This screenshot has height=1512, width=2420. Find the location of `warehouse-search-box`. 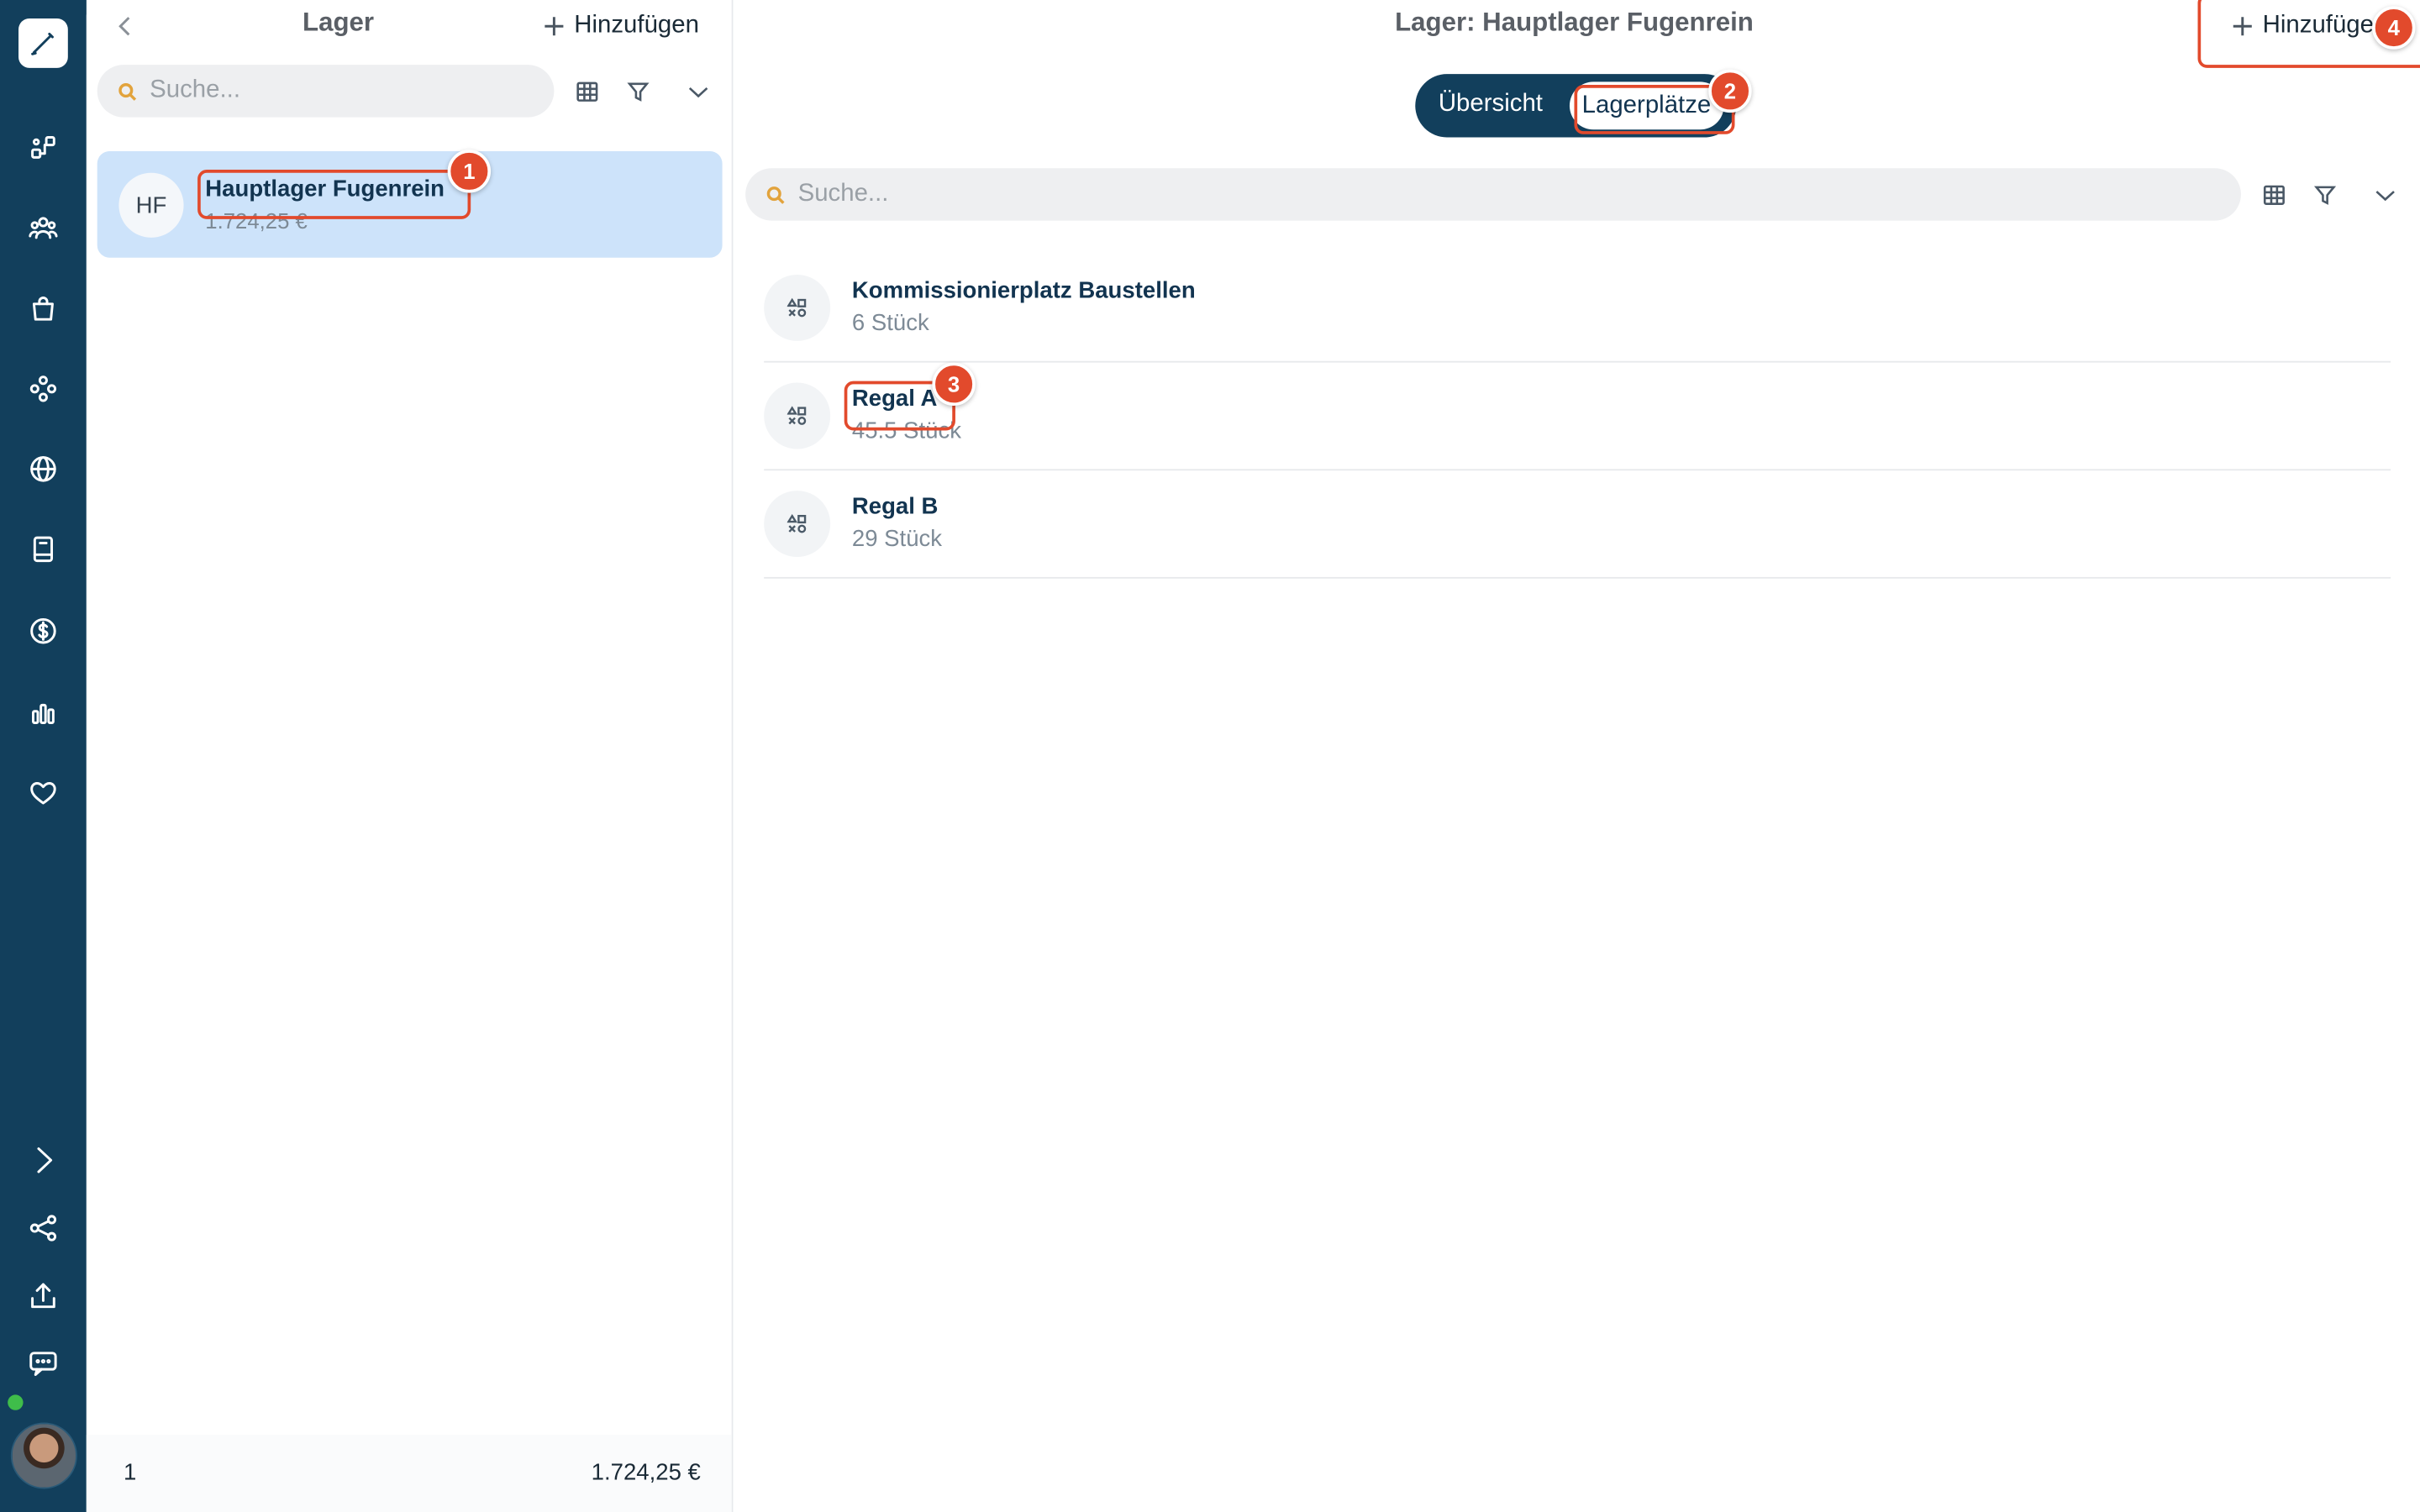

warehouse-search-box is located at coordinates (326, 91).